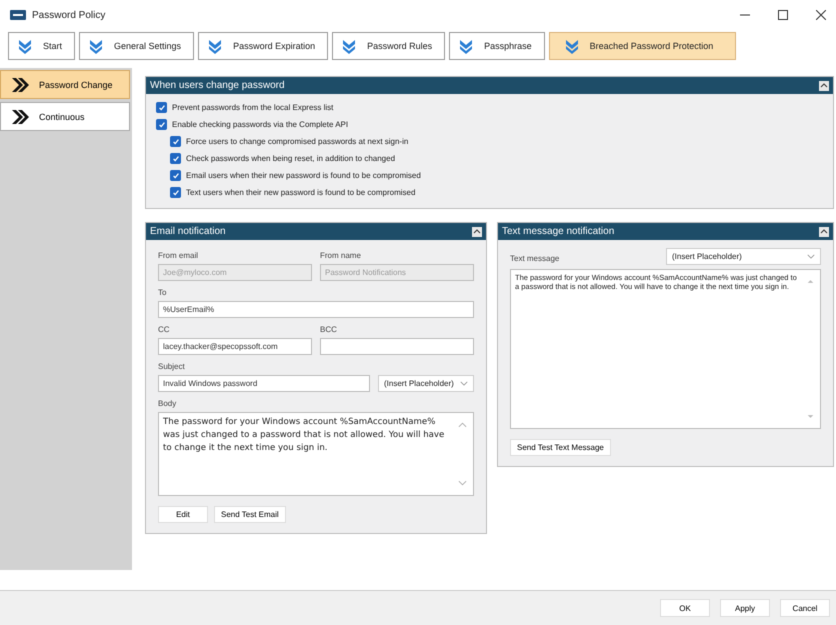  What do you see at coordinates (783, 15) in the screenshot?
I see `maximize-icon` at bounding box center [783, 15].